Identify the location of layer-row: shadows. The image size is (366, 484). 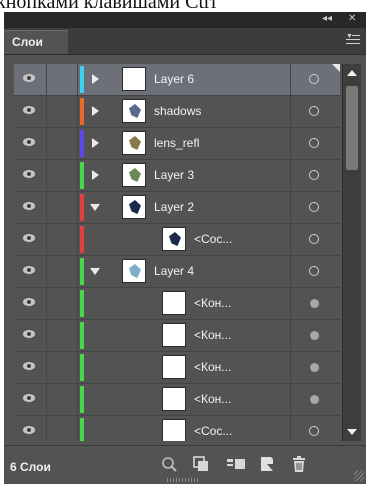
(177, 112).